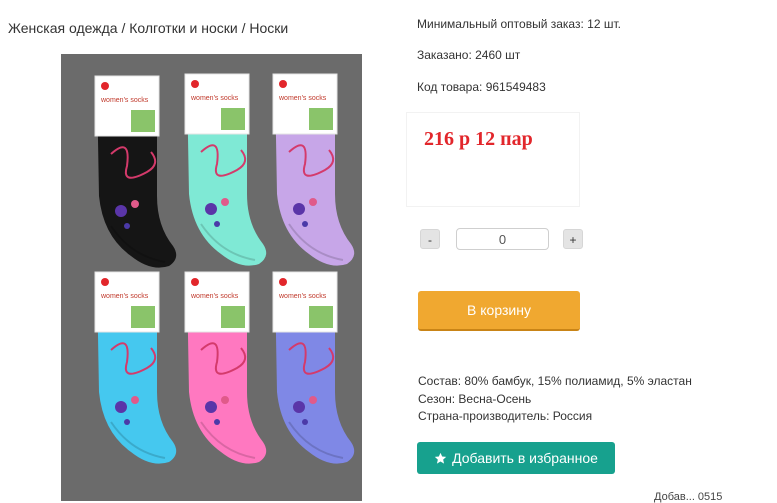 The height and width of the screenshot is (503, 777). What do you see at coordinates (499, 311) in the screenshot?
I see `add-to-cart-button: В корзину` at bounding box center [499, 311].